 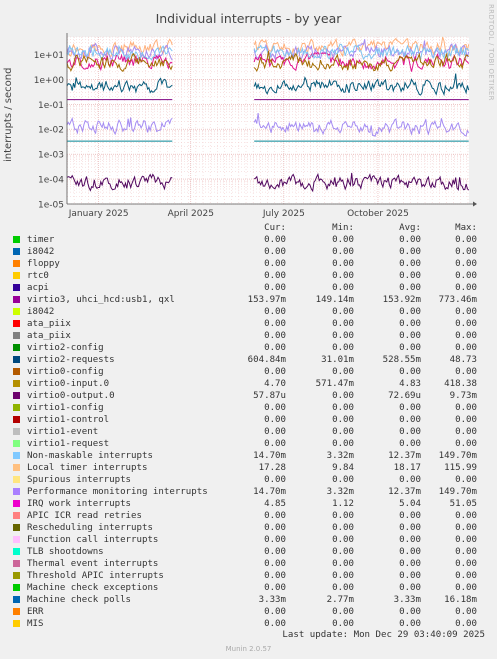 What do you see at coordinates (71, 360) in the screenshot?
I see `legend-name: virtio2-requests` at bounding box center [71, 360].